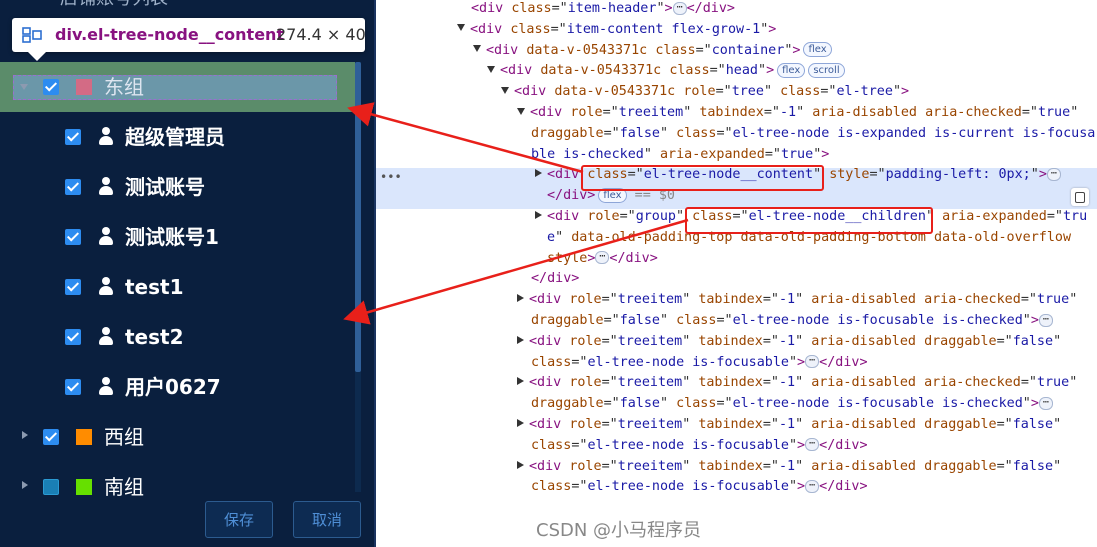 This screenshot has height=547, width=1097. Describe the element at coordinates (177, 137) in the screenshot. I see `tree-node-child: 超级管理员` at that location.